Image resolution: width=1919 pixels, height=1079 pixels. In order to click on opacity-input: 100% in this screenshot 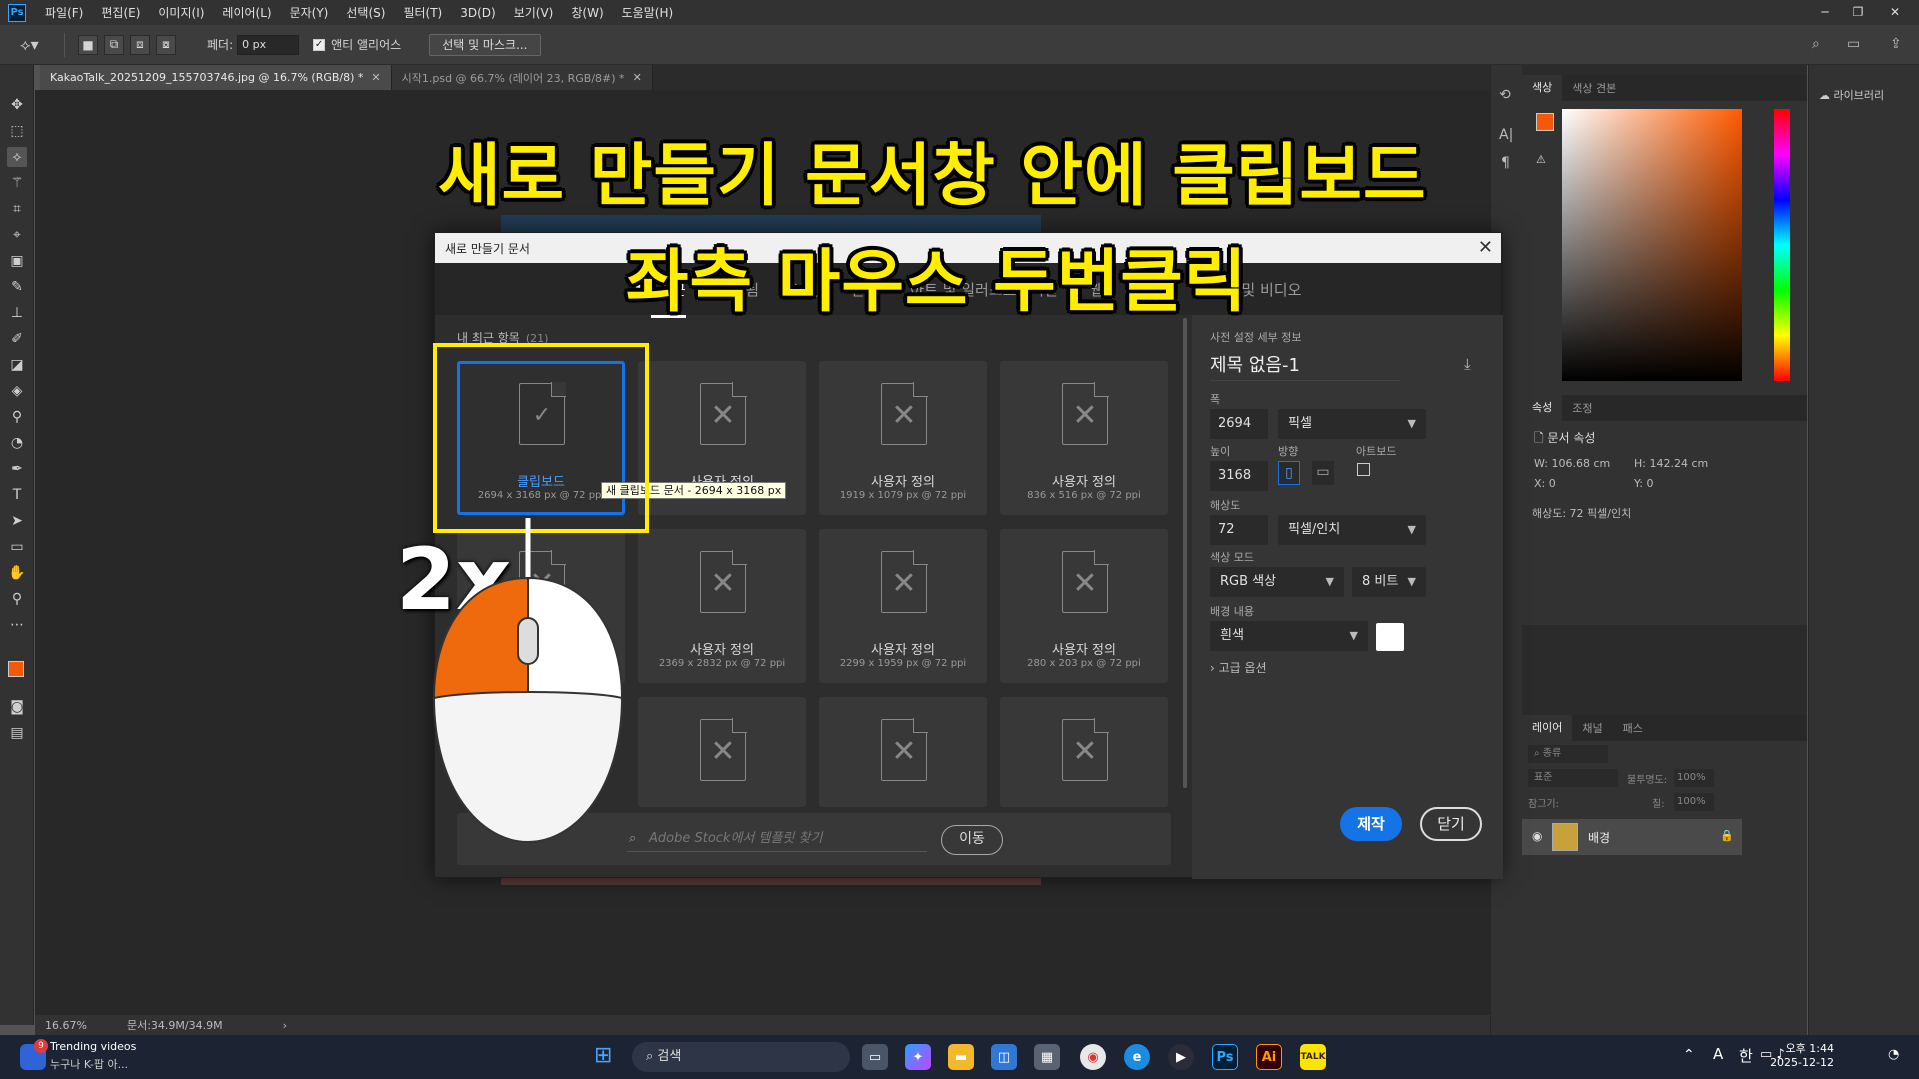, I will do `click(1694, 778)`.